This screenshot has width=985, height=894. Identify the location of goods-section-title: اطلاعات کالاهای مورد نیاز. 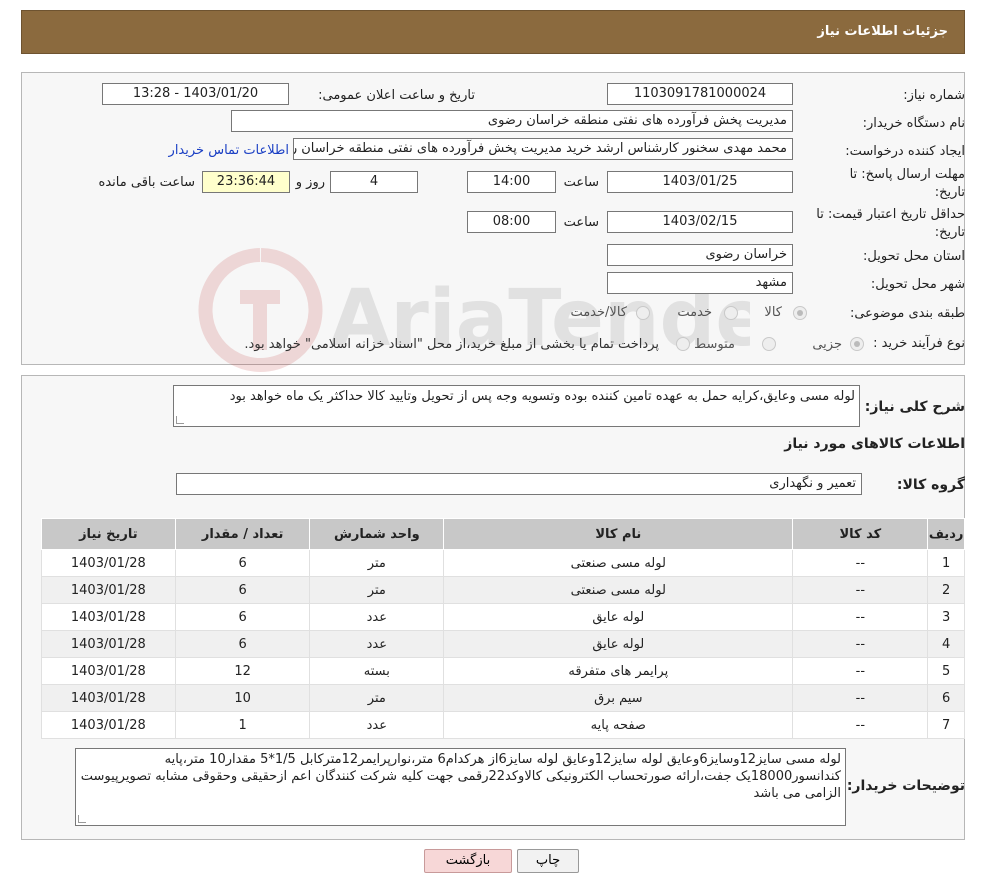
(874, 444).